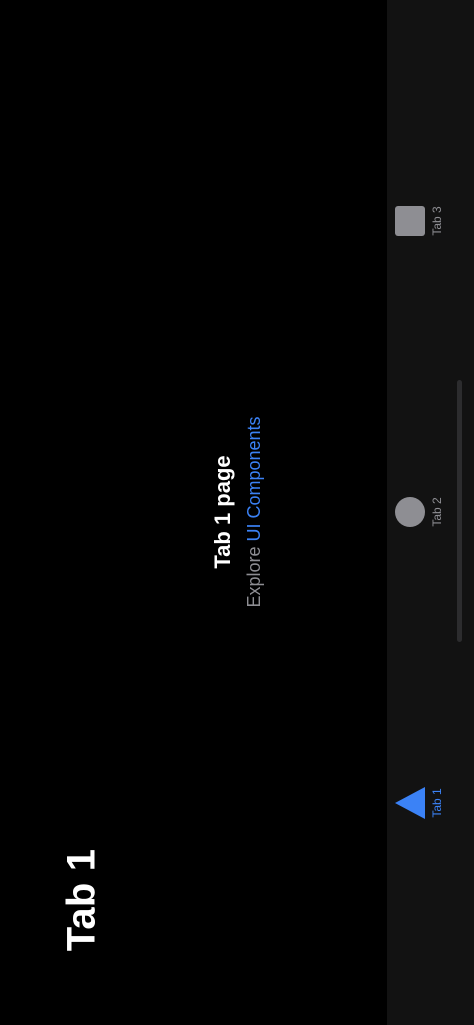  What do you see at coordinates (437, 221) in the screenshot?
I see `tab-3-label: Tab 3` at bounding box center [437, 221].